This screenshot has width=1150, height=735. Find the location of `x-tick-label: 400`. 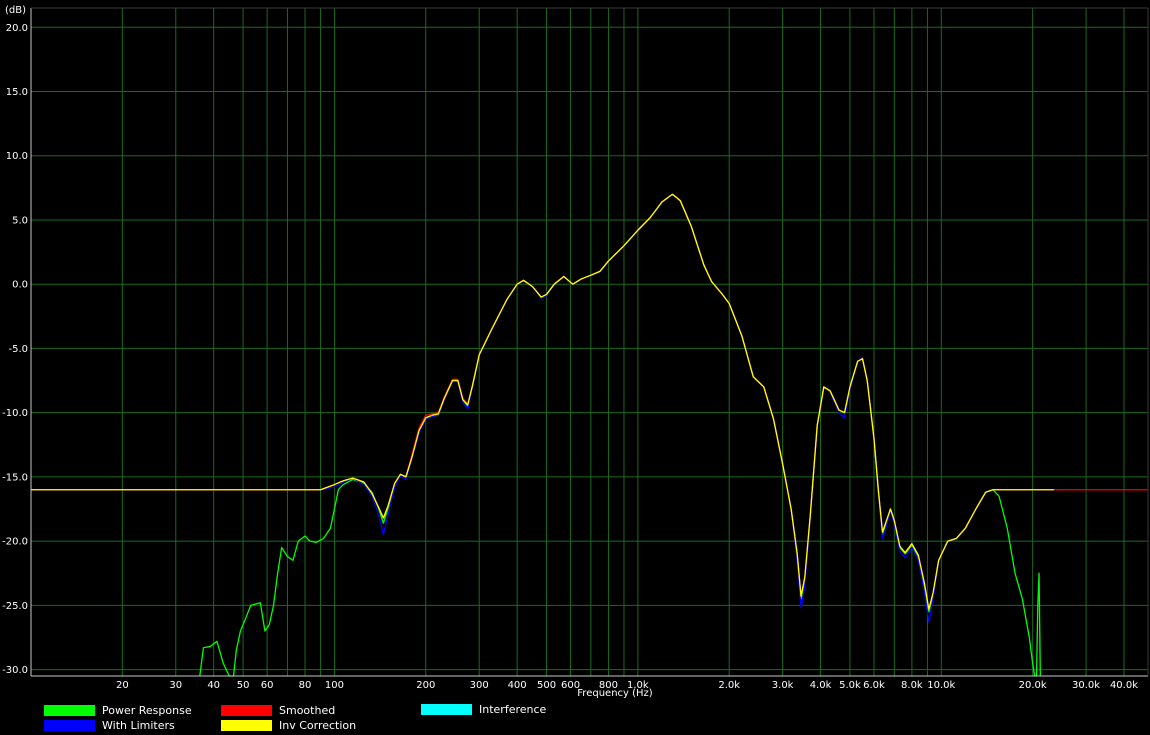

x-tick-label: 400 is located at coordinates (517, 685).